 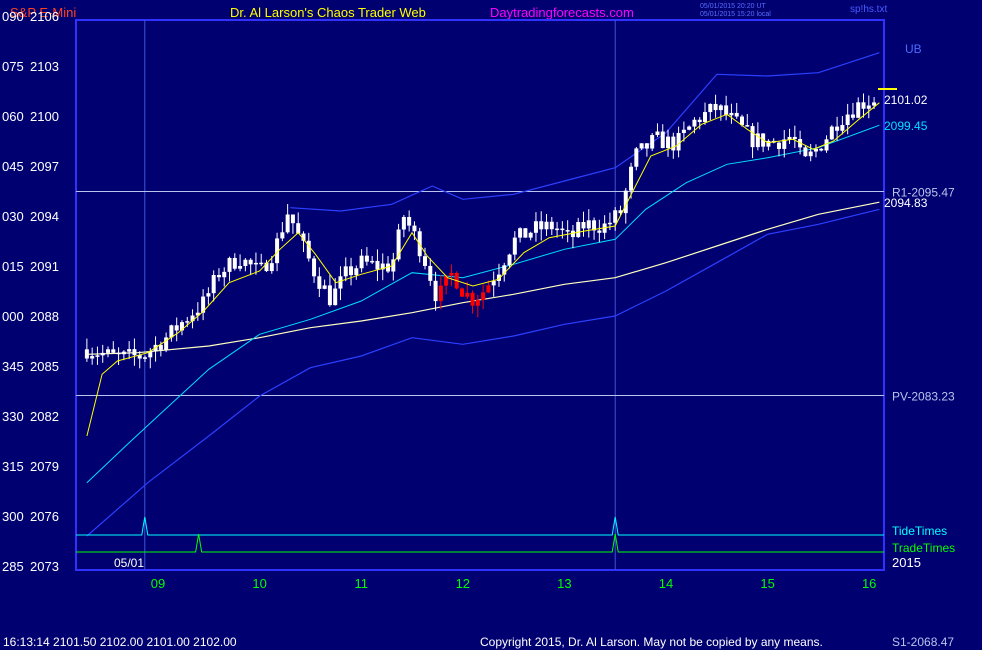 I want to click on quote-readout: 16:13:14 2101.50 2102.00 2101.00 2102.00, so click(x=120, y=642).